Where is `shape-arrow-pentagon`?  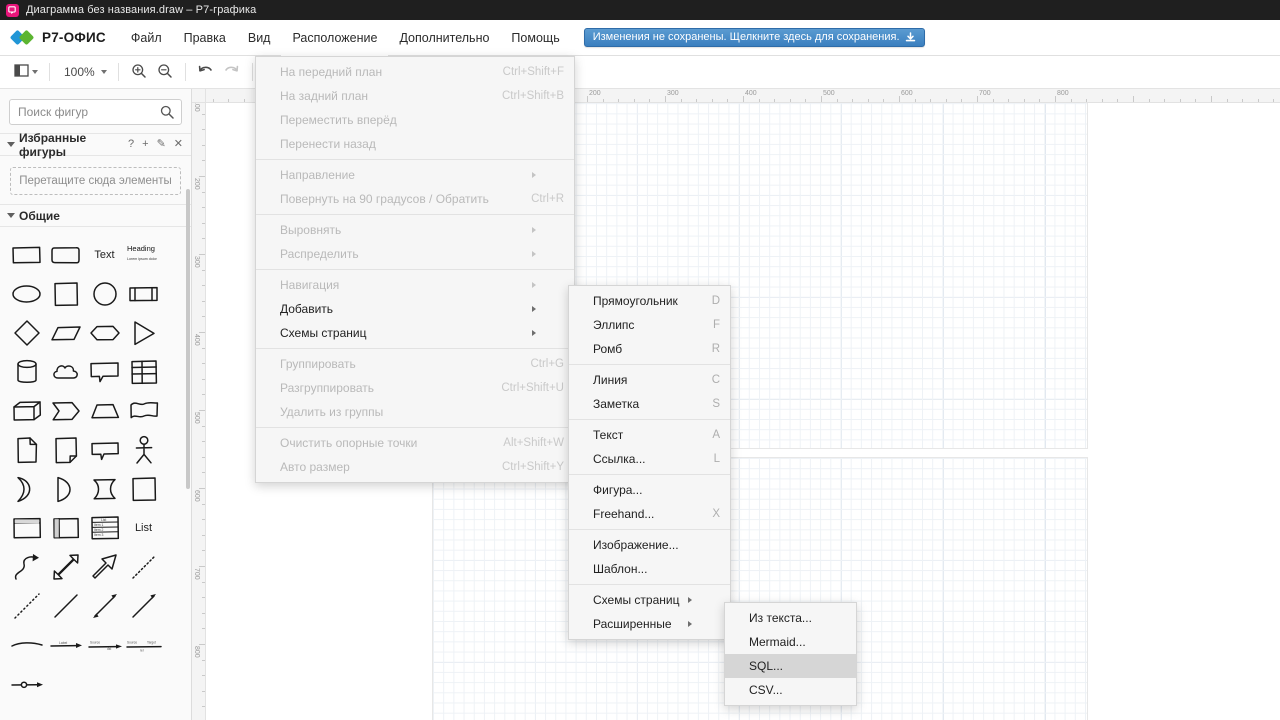
shape-arrow-pentagon is located at coordinates (65, 410).